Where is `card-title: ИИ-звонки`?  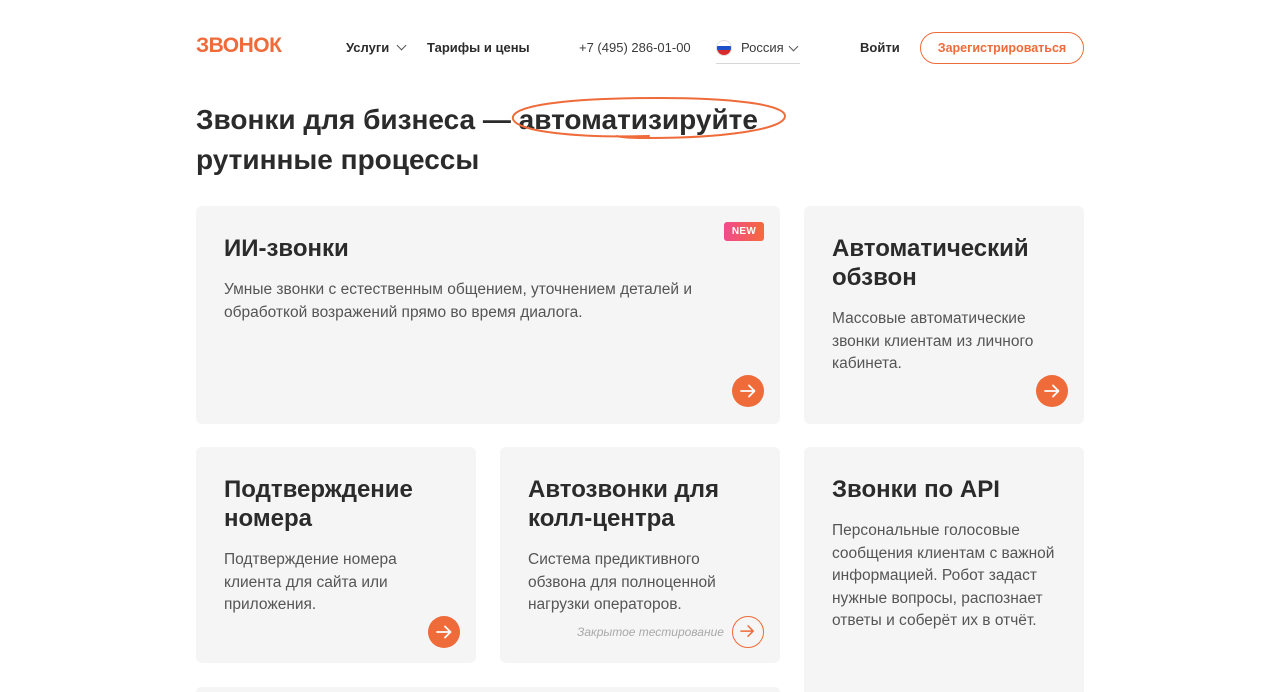
card-title: ИИ-звонки is located at coordinates (286, 248).